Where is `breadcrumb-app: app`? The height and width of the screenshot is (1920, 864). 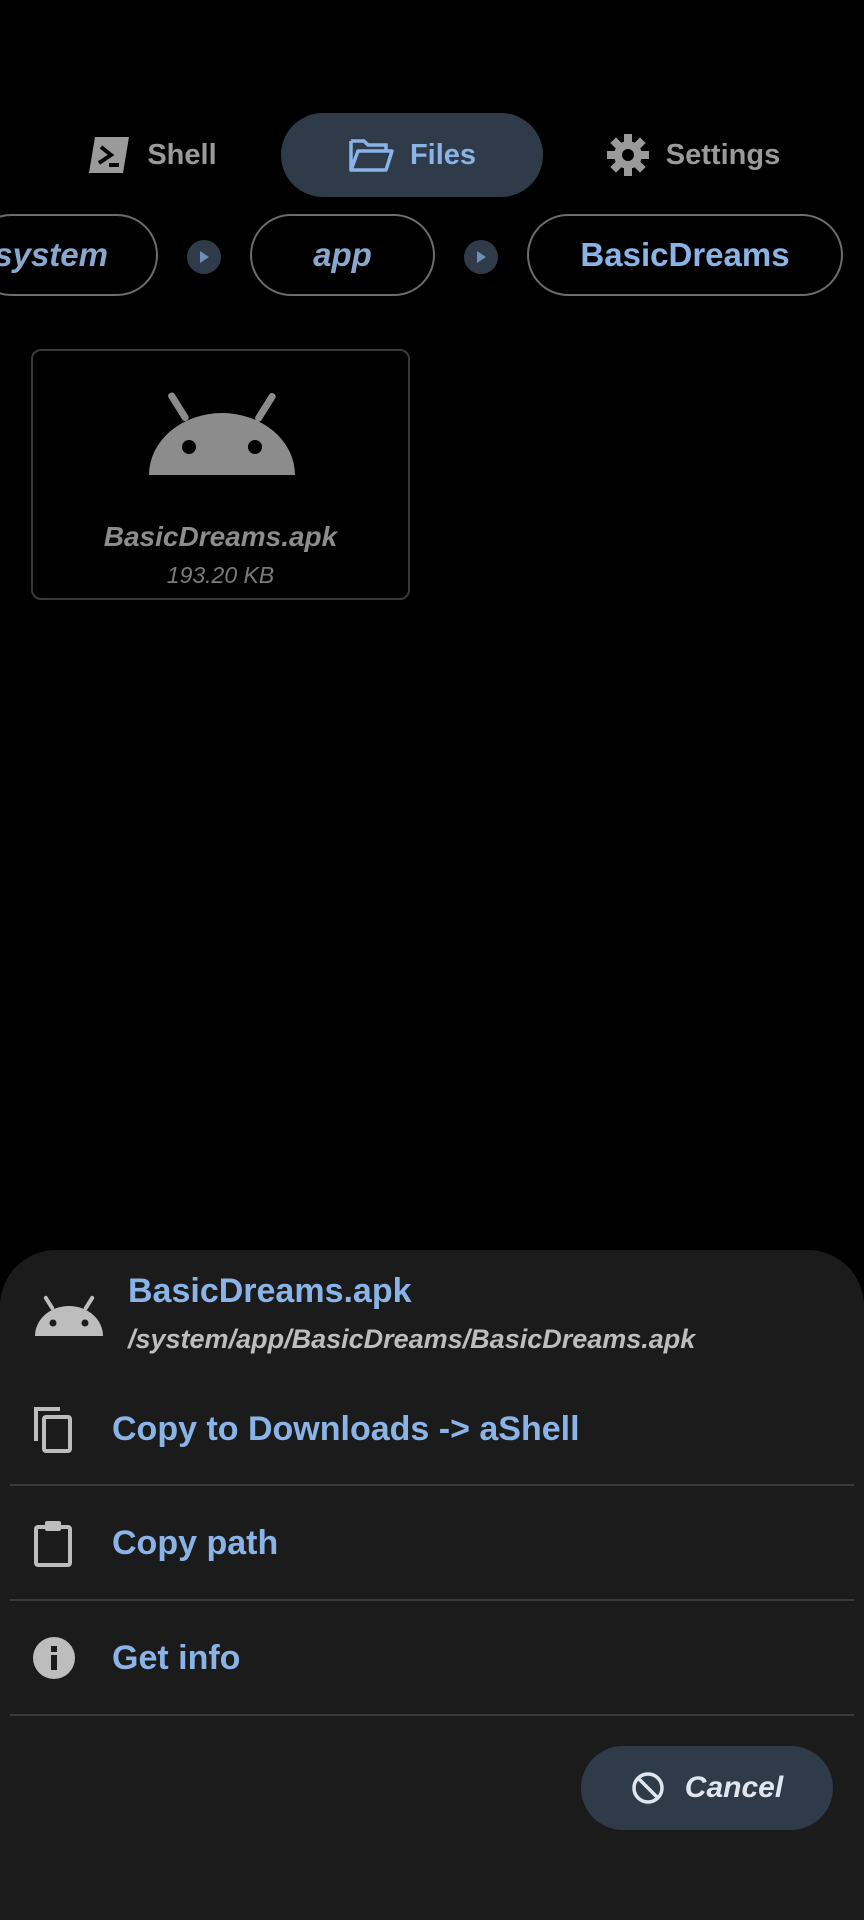
breadcrumb-app: app is located at coordinates (342, 255).